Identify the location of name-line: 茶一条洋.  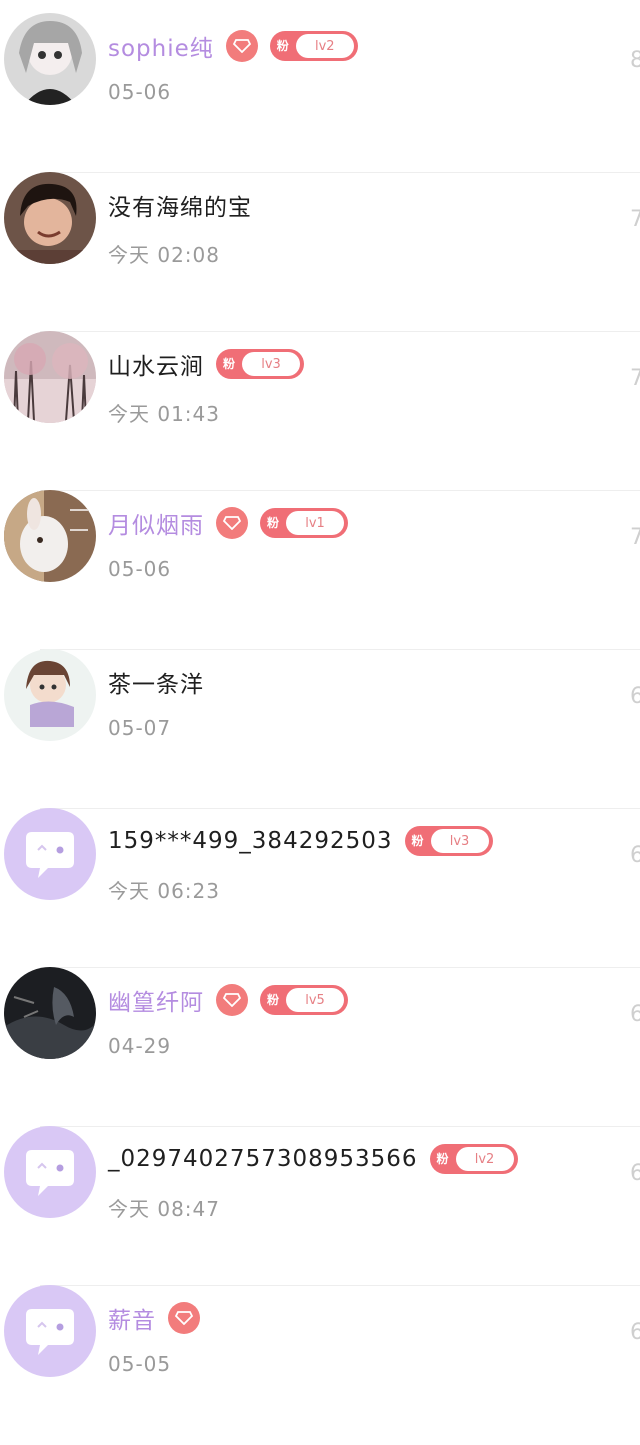
(156, 682).